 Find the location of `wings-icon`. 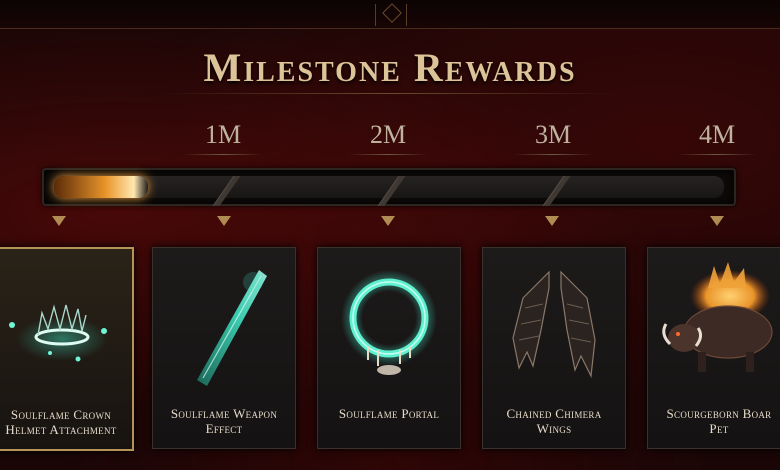

wings-icon is located at coordinates (554, 323).